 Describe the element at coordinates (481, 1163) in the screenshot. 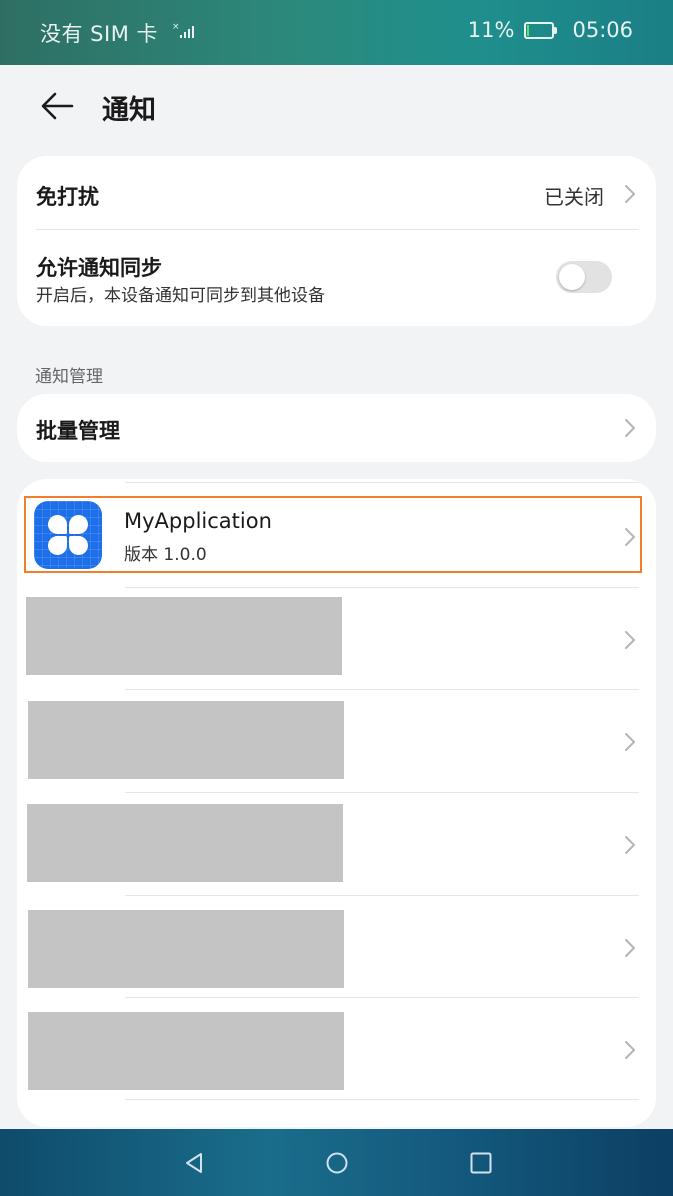

I see `recents-square-icon` at that location.